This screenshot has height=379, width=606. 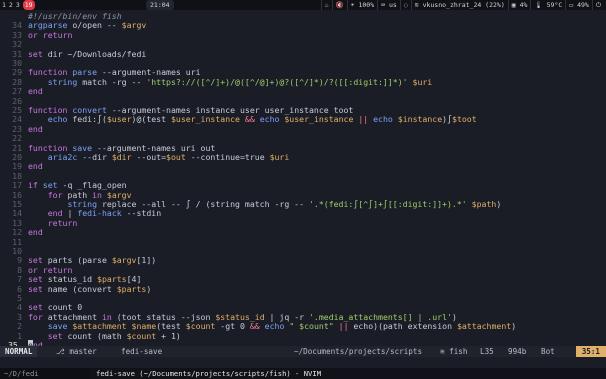 What do you see at coordinates (339, 5) in the screenshot?
I see `tray-item: 🔇` at bounding box center [339, 5].